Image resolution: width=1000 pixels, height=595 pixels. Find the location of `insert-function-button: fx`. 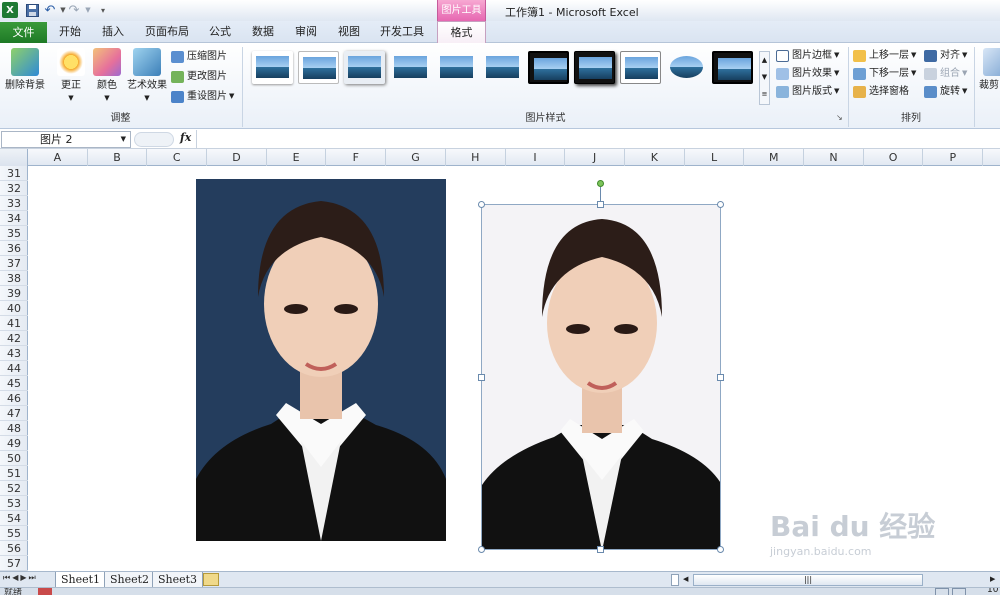

insert-function-button: fx is located at coordinates (185, 137).